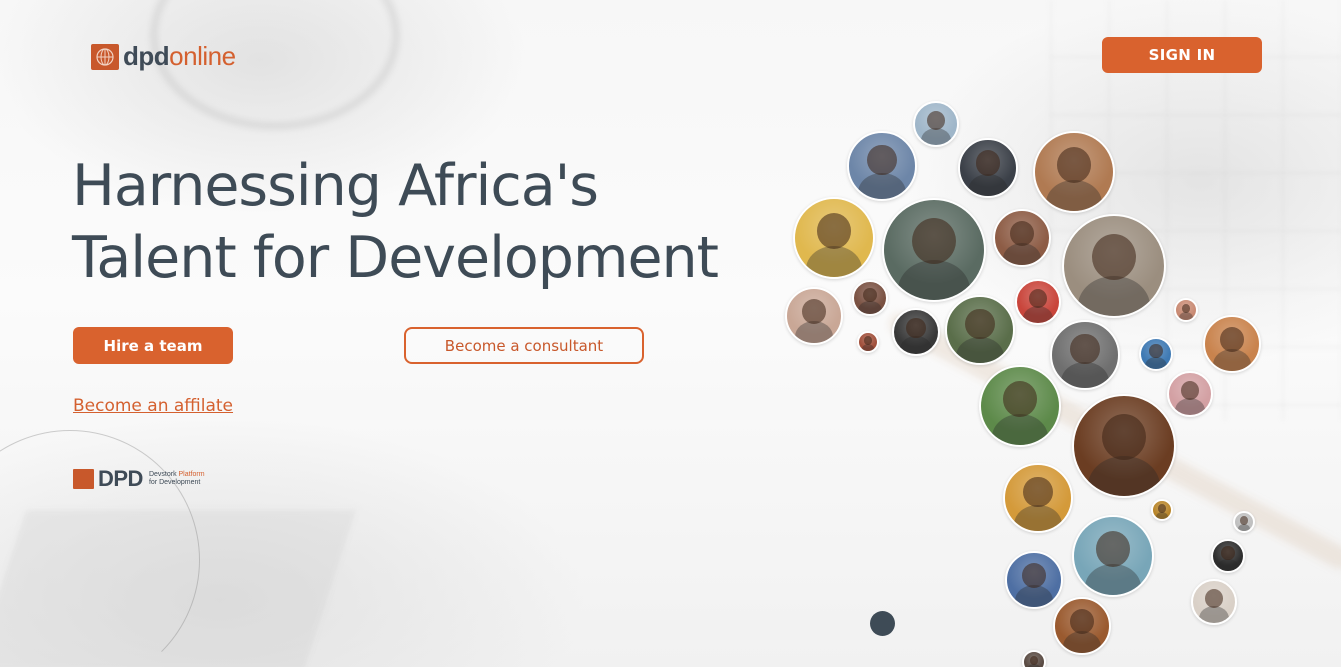  Describe the element at coordinates (163, 474) in the screenshot. I see `dpd-tag-part1: Devstork` at that location.